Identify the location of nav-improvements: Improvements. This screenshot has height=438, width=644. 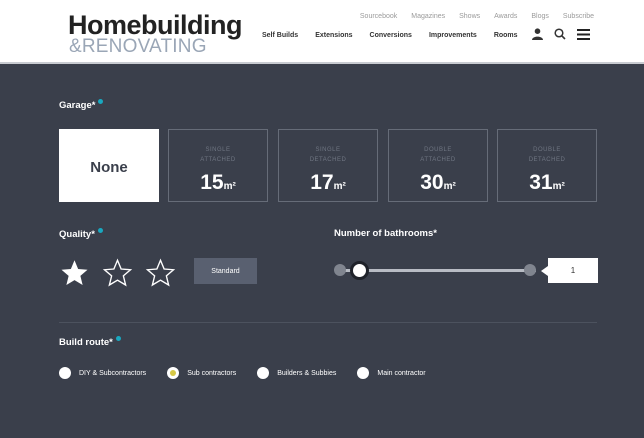
(453, 35).